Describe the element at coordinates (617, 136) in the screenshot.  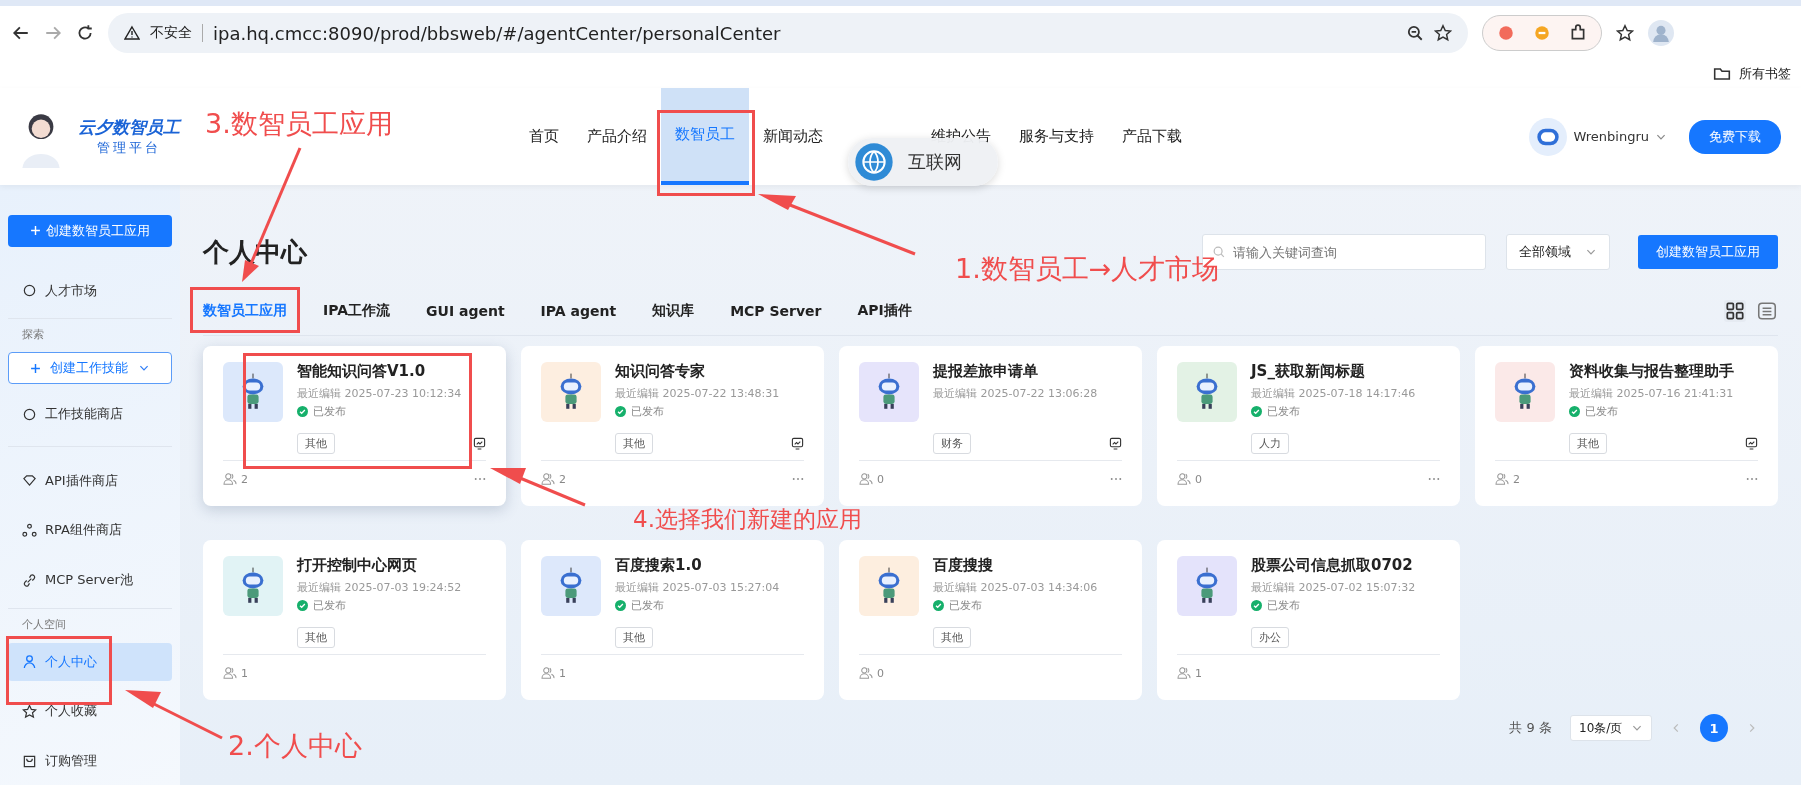
I see `nav-link: 产品介绍` at that location.